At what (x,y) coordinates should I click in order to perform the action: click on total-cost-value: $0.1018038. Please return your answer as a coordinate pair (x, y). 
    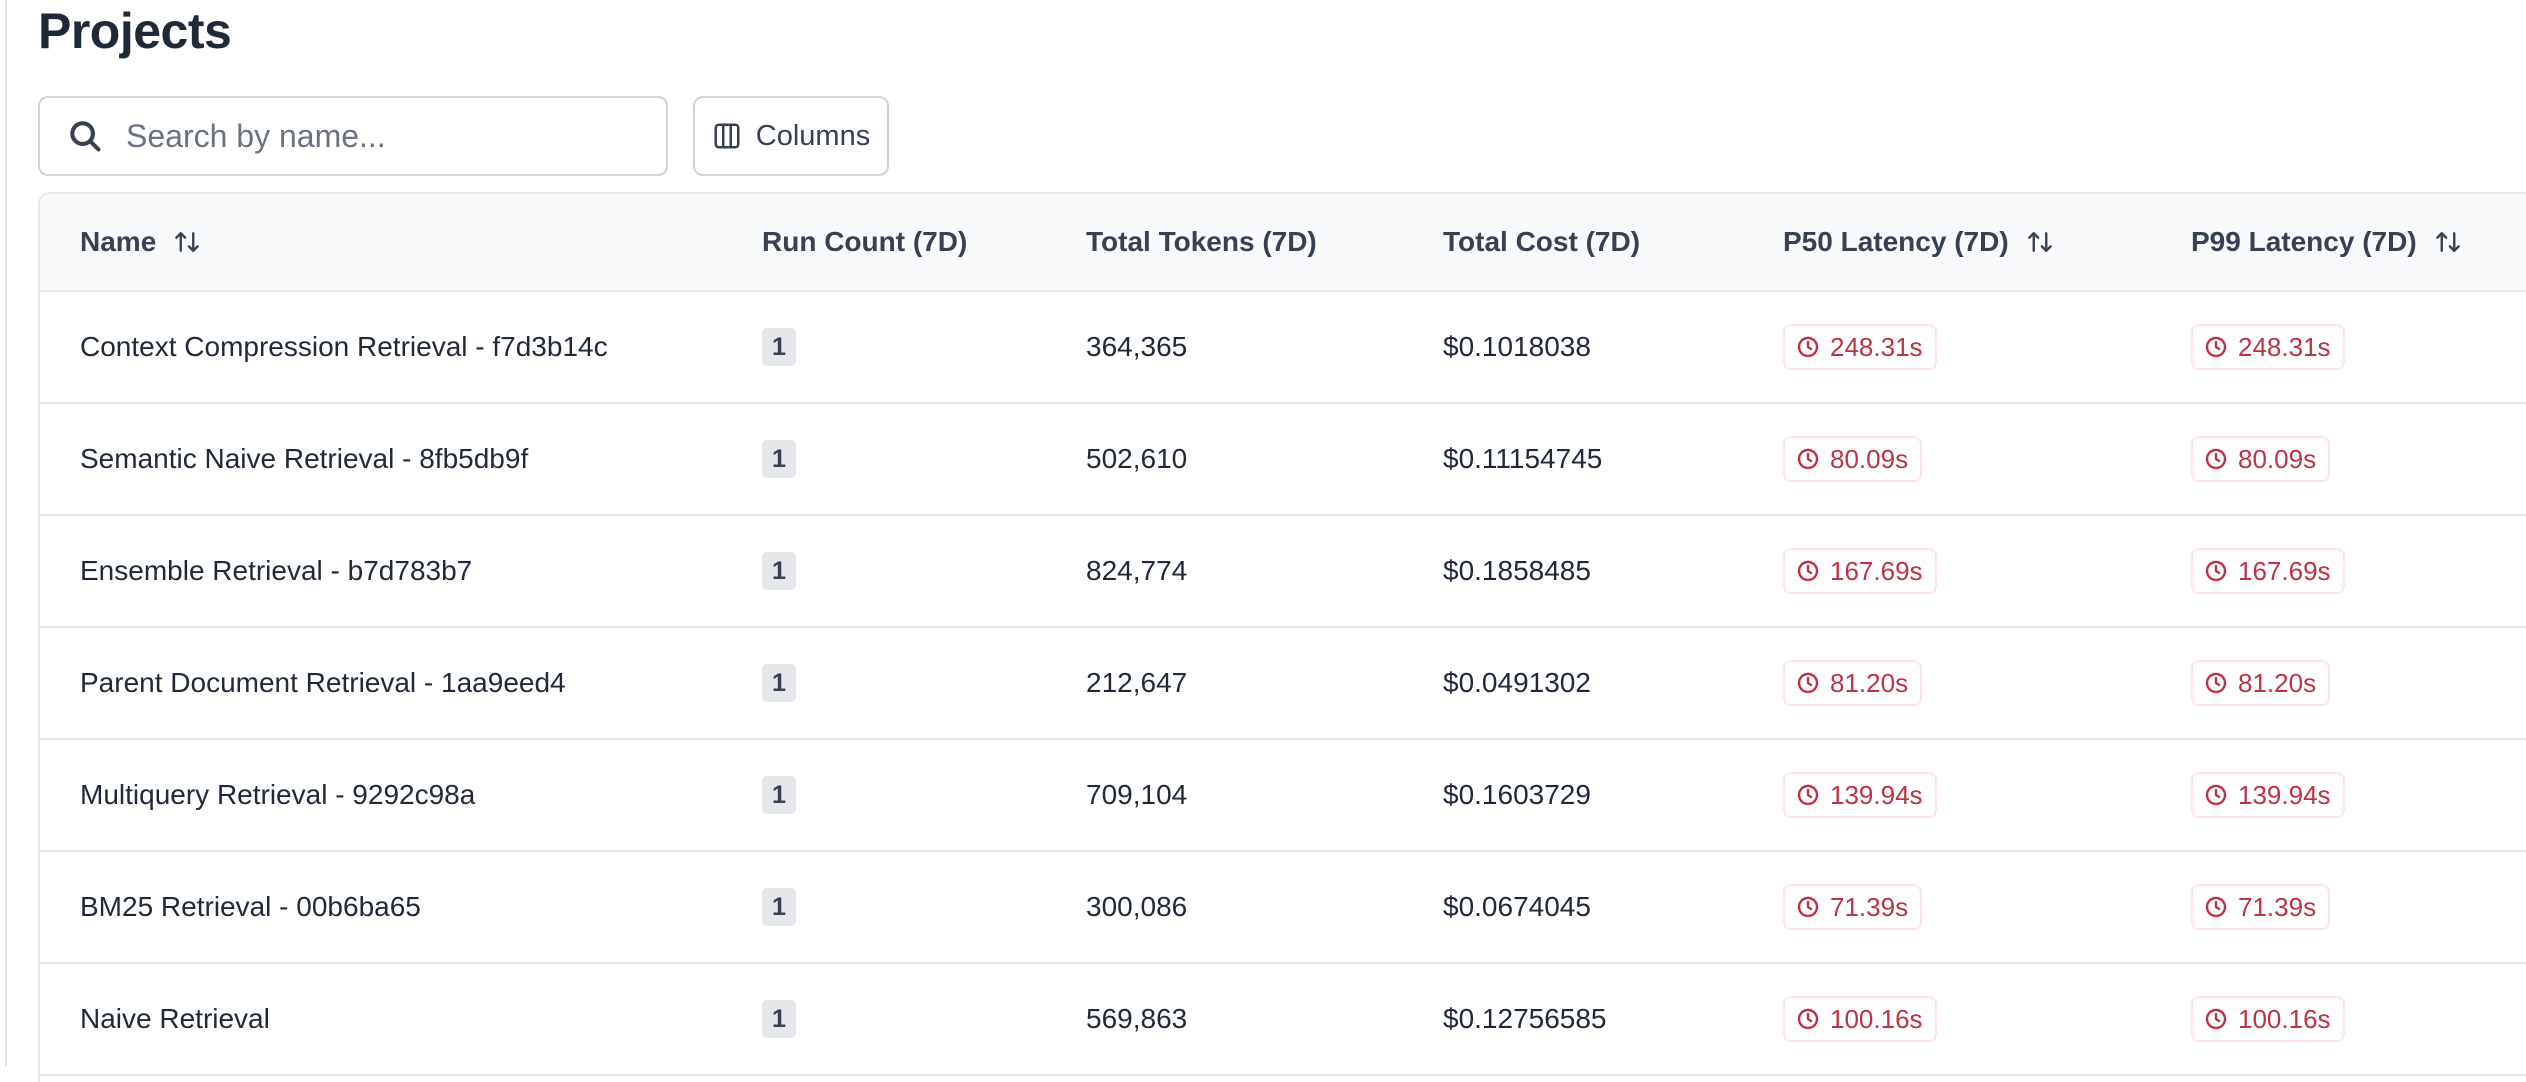
    Looking at the image, I should click on (1517, 346).